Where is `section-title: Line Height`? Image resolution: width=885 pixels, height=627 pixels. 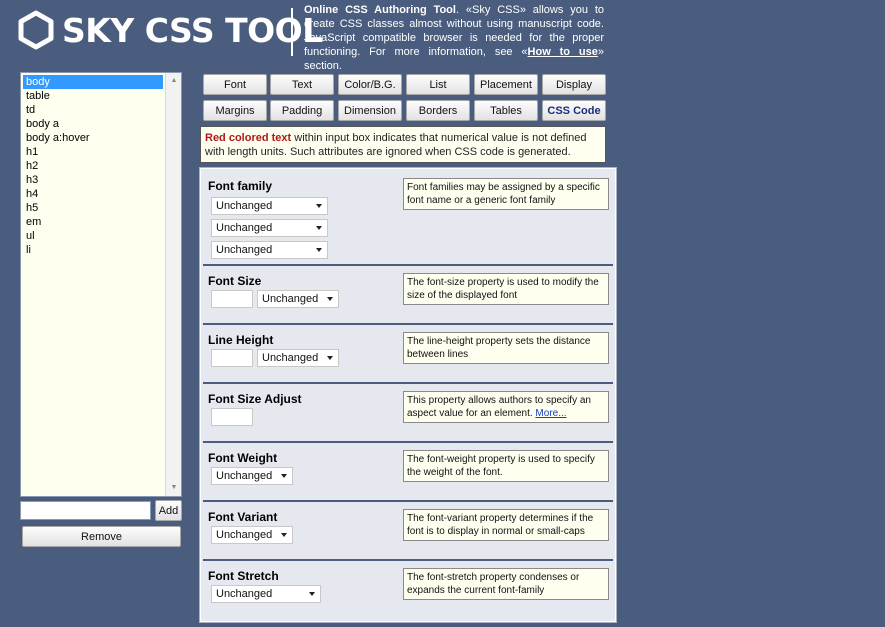
section-title: Line Height is located at coordinates (241, 340).